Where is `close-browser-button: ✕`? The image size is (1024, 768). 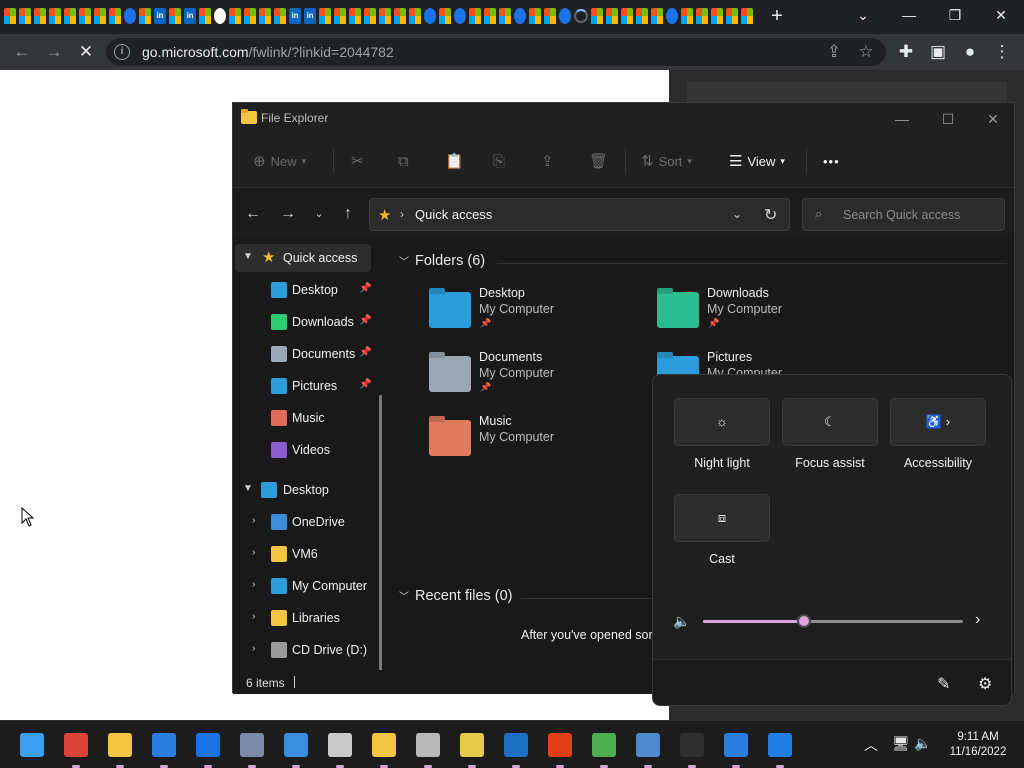 close-browser-button: ✕ is located at coordinates (1001, 15).